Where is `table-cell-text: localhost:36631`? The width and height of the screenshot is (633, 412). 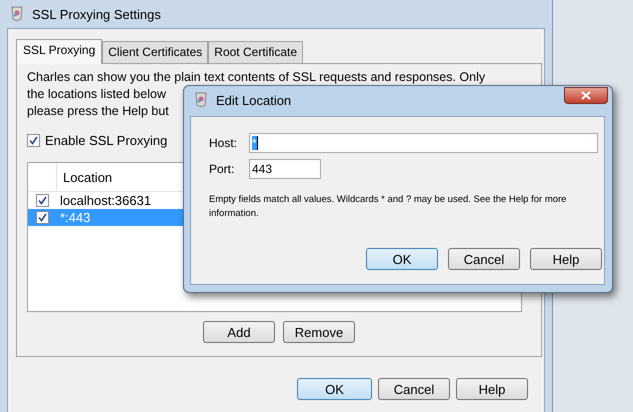
table-cell-text: localhost:36631 is located at coordinates (105, 200).